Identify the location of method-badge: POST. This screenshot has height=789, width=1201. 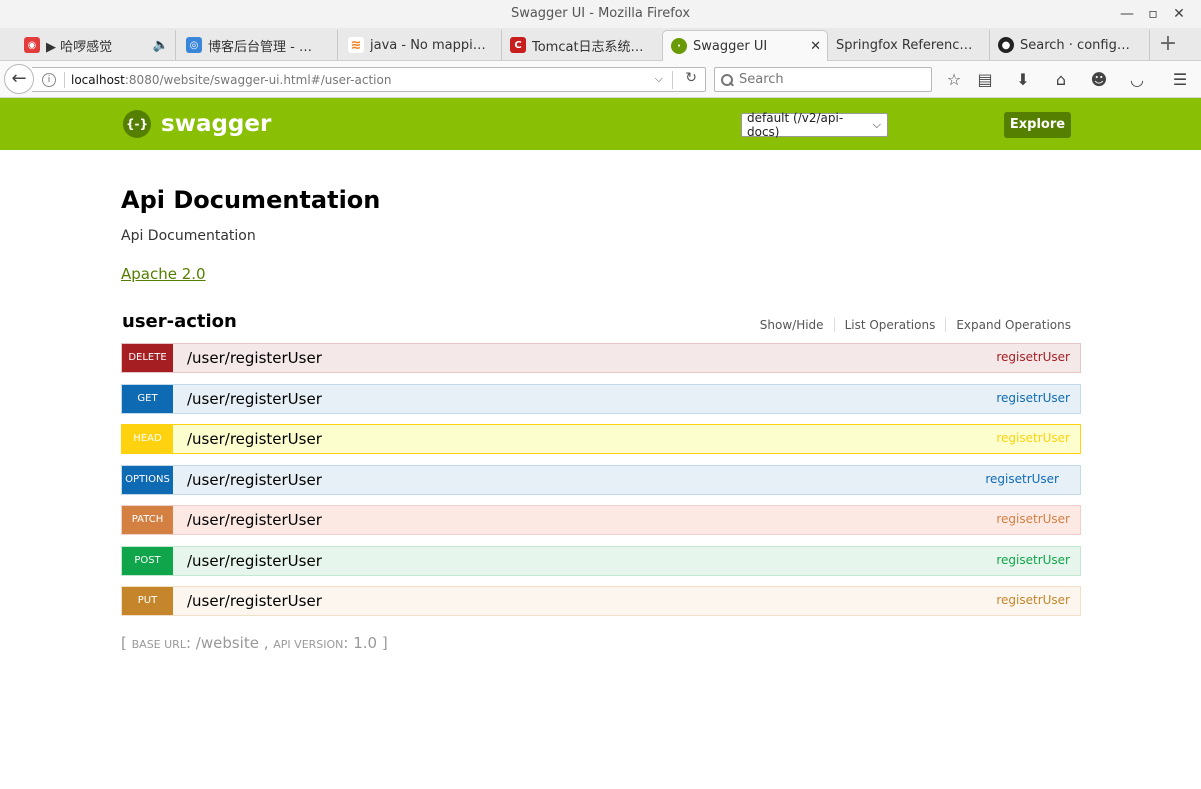
(147, 560).